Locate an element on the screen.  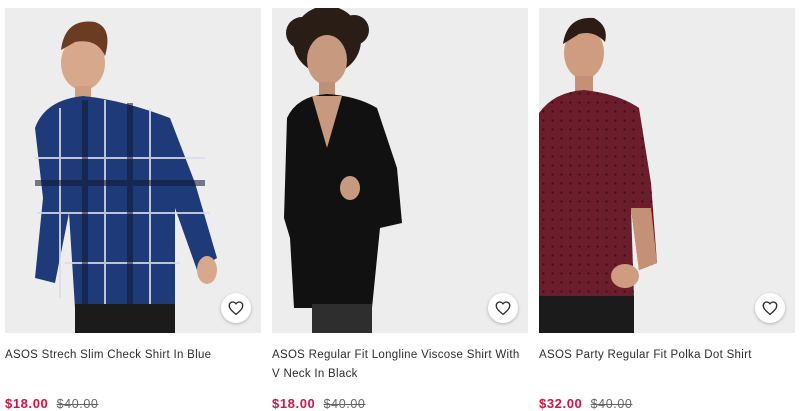
product-title: ASOS Party Regular Fit Polka Dot Shirt is located at coordinates (667, 366).